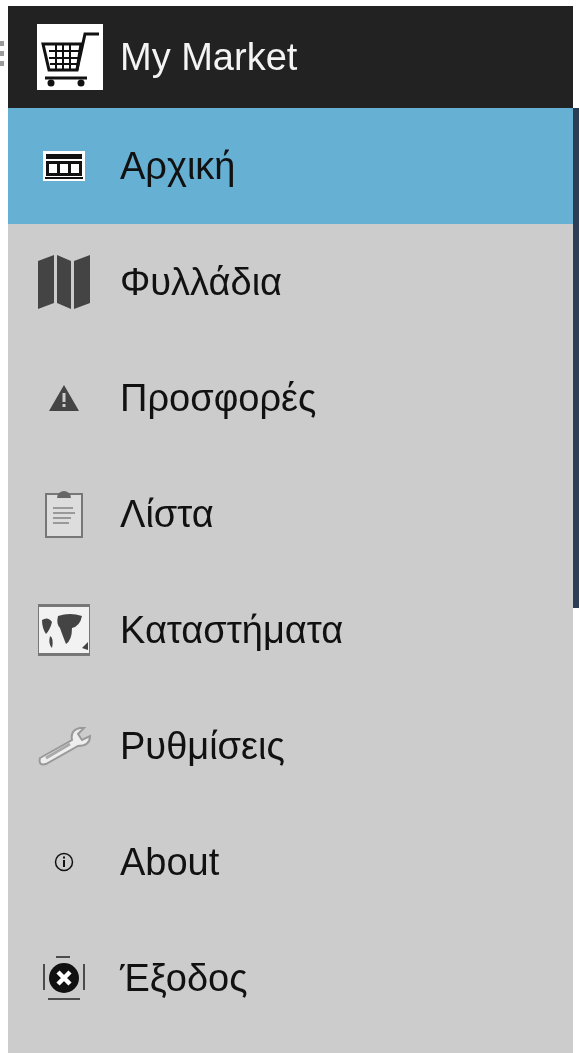  What do you see at coordinates (64, 398) in the screenshot?
I see `warning-icon` at bounding box center [64, 398].